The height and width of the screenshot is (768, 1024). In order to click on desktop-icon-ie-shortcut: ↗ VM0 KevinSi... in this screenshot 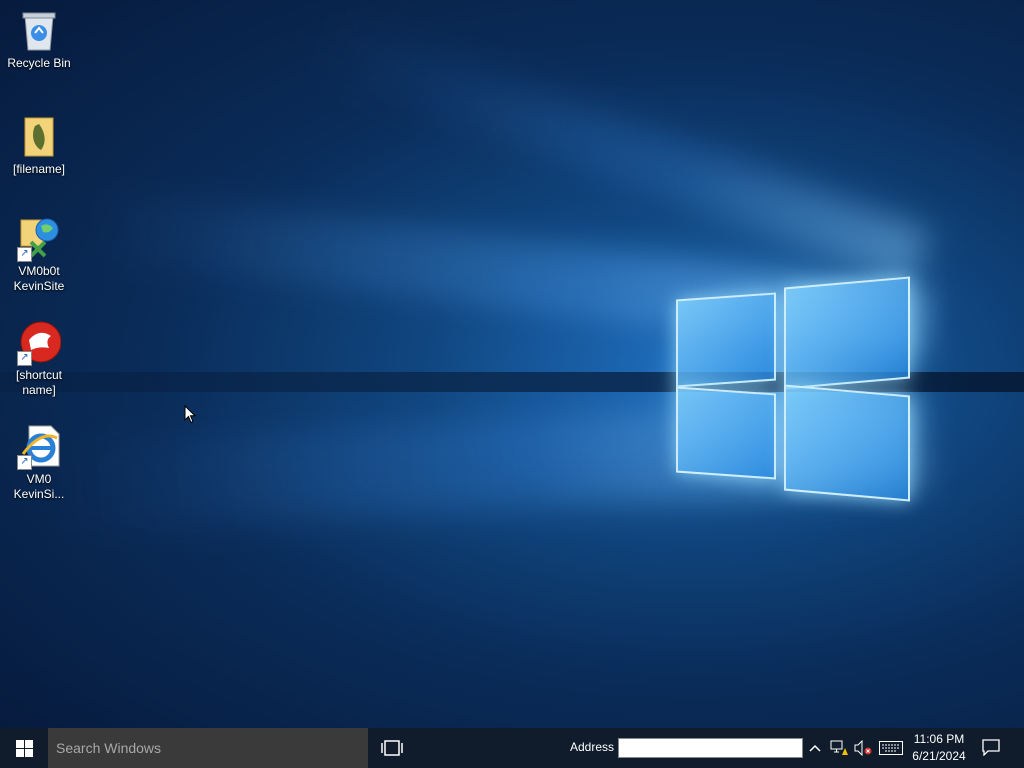, I will do `click(39, 463)`.